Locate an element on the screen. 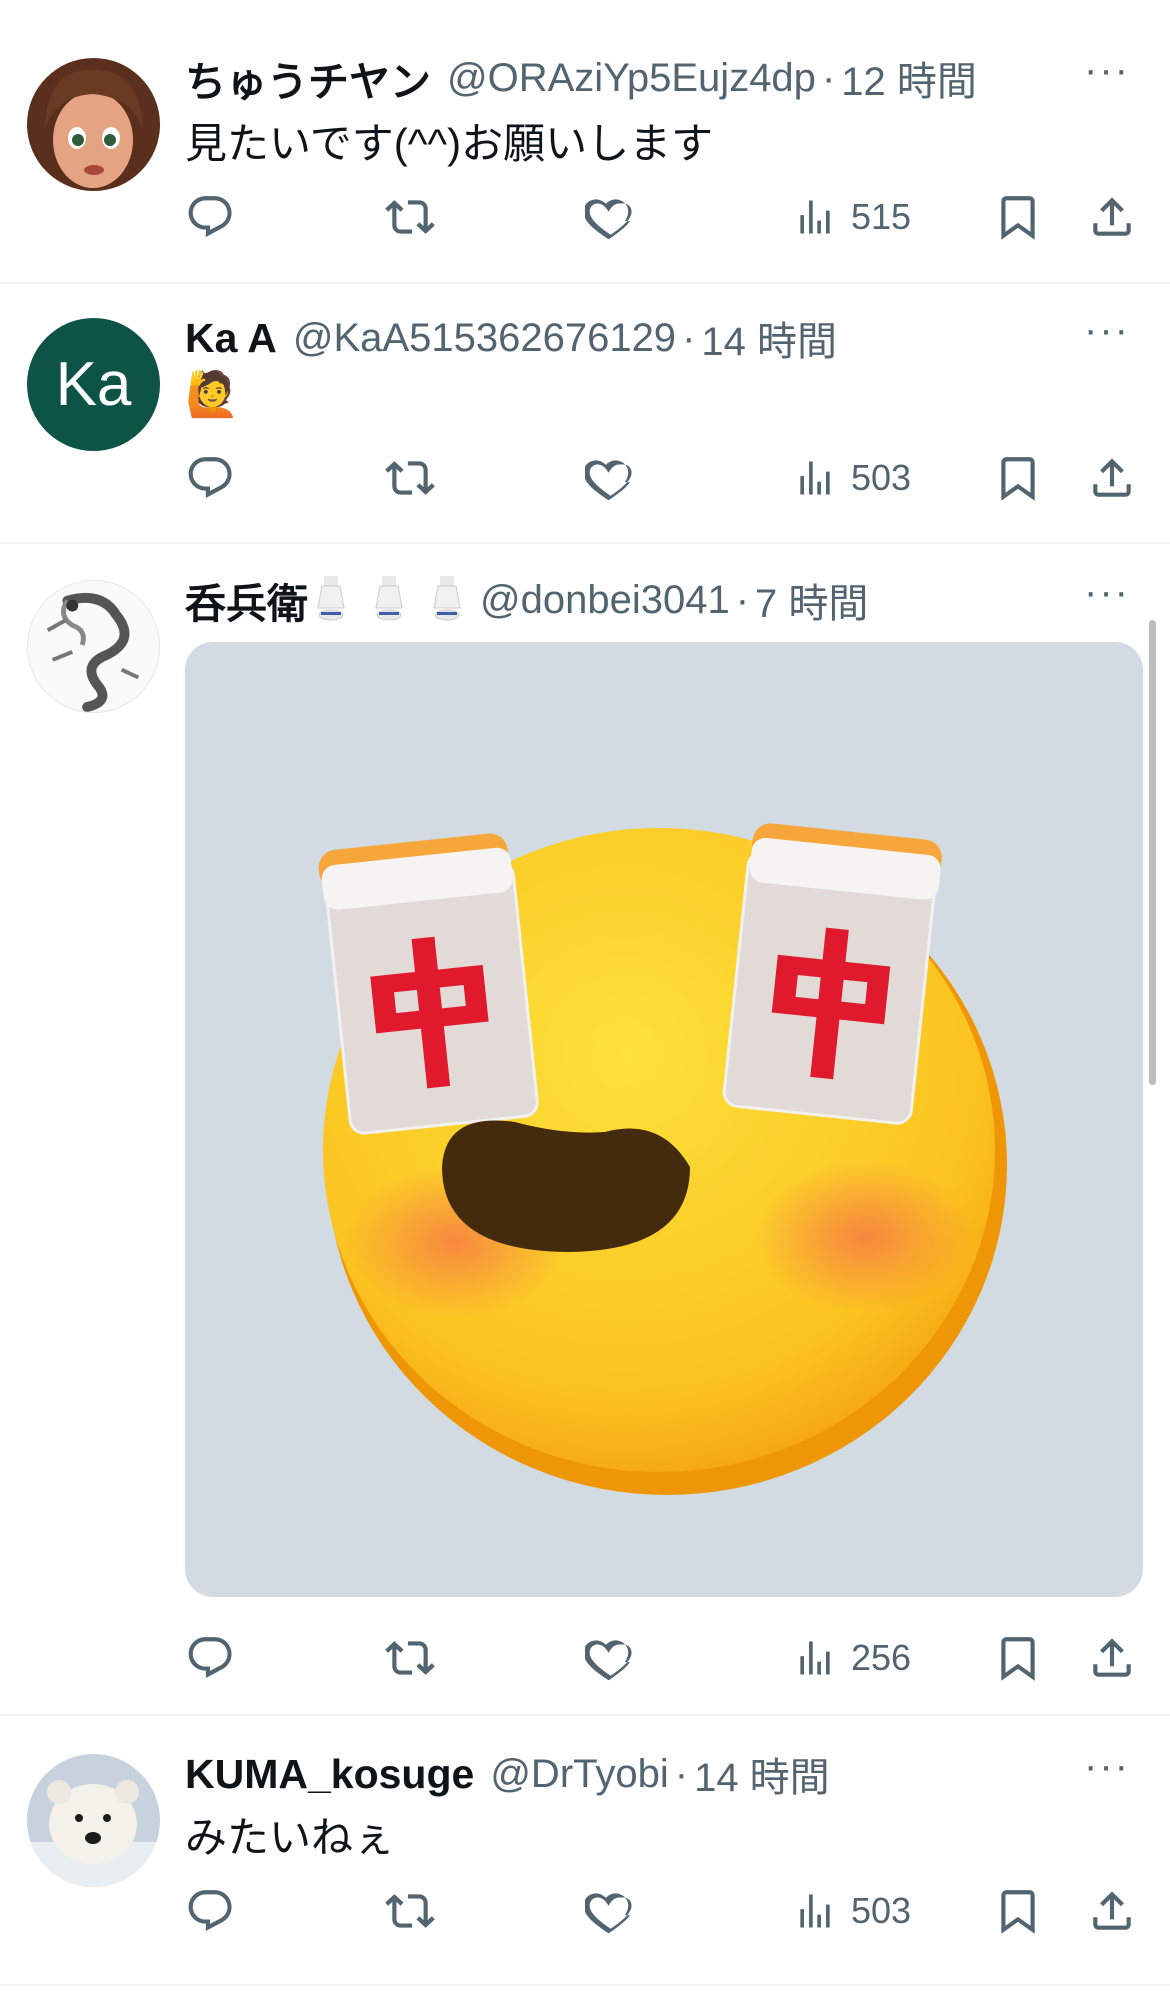 This screenshot has height=1997, width=1170. avatar-initials: Ka is located at coordinates (93, 384).